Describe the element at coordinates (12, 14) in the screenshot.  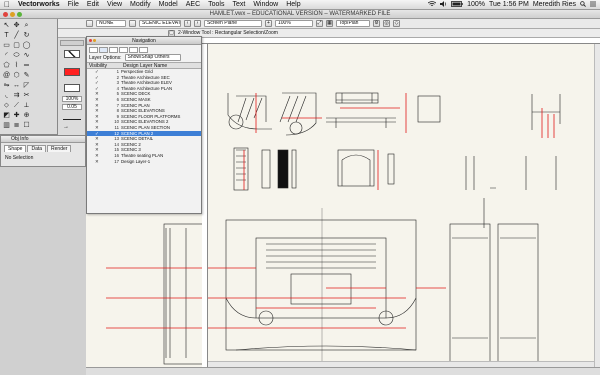
I see `minimize-window-button` at that location.